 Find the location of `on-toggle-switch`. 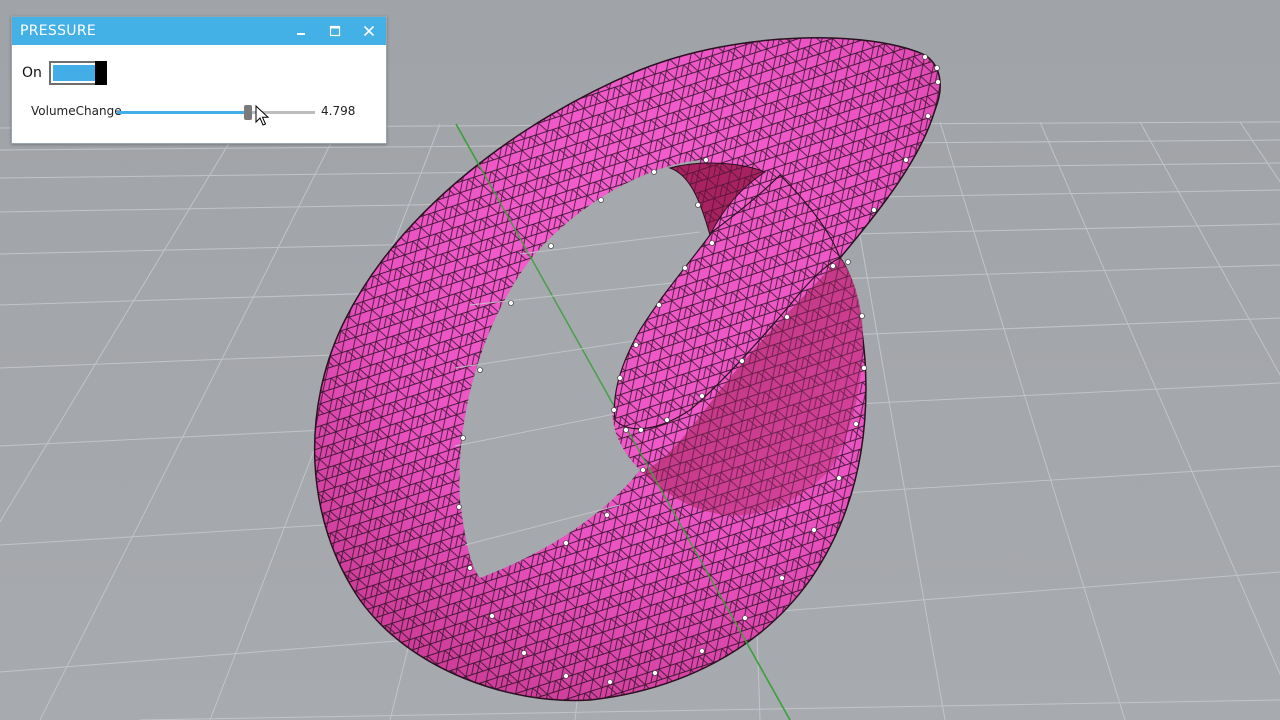

on-toggle-switch is located at coordinates (77, 73).